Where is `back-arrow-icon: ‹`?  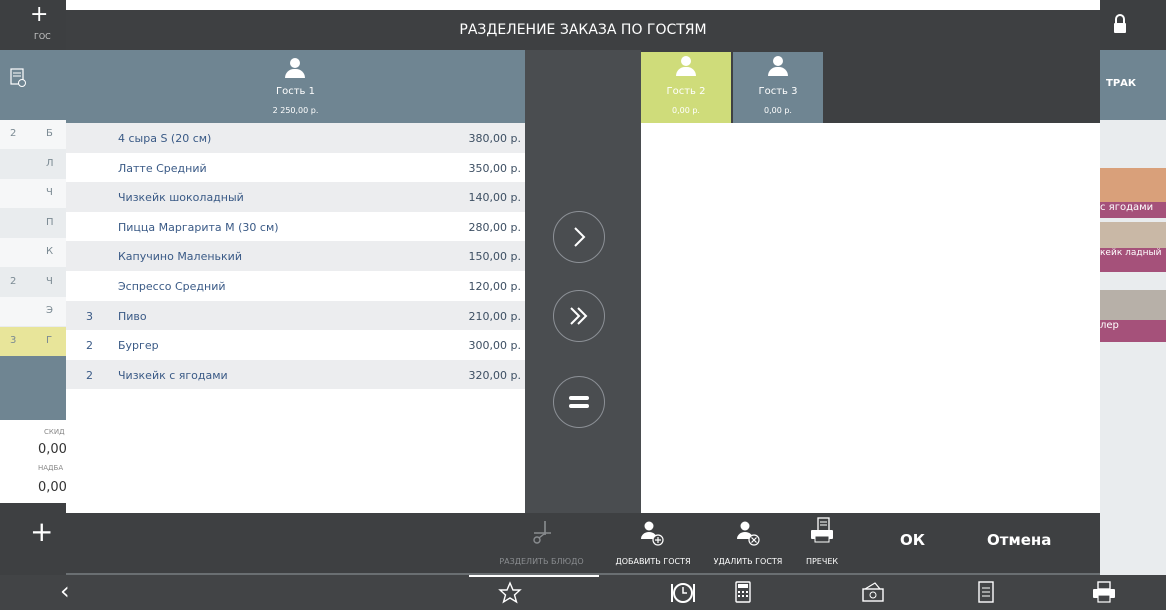 back-arrow-icon: ‹ is located at coordinates (65, 591).